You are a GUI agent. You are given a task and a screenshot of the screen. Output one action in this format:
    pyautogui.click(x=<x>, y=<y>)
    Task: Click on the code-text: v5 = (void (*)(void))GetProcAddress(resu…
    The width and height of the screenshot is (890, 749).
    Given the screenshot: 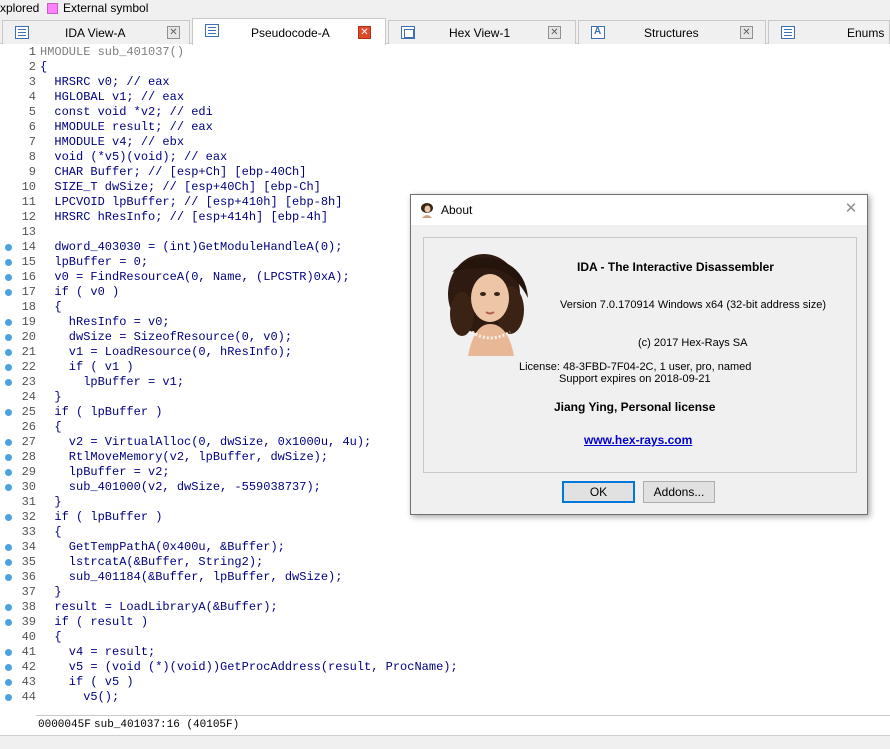 What is the action you would take?
    pyautogui.click(x=249, y=667)
    